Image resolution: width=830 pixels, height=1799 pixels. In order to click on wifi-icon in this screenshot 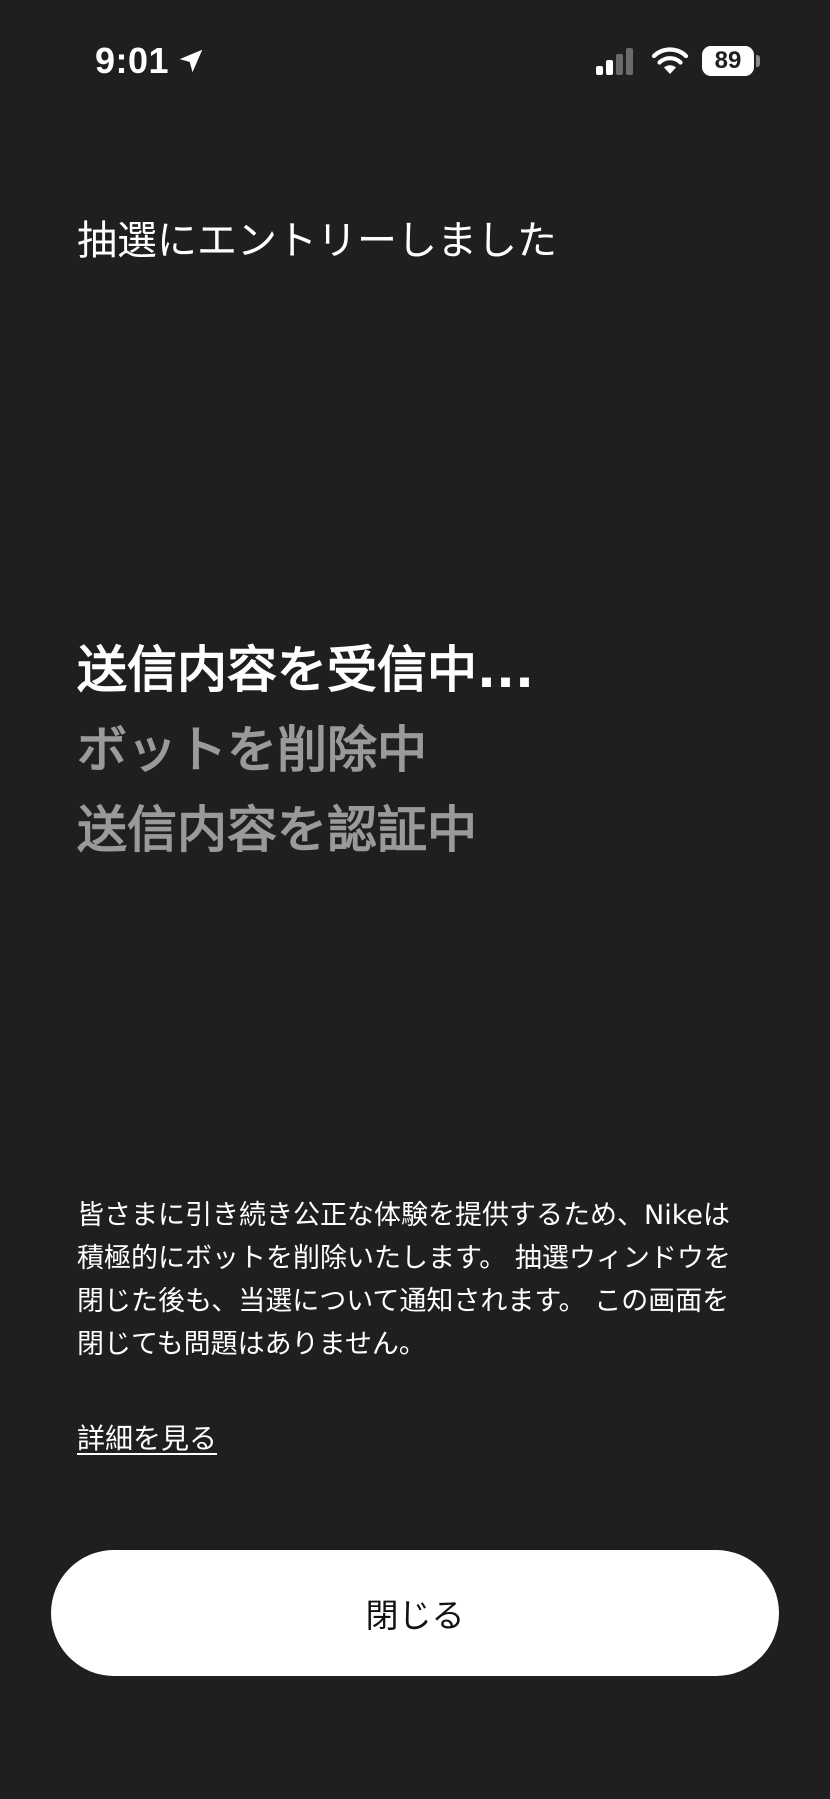, I will do `click(670, 60)`.